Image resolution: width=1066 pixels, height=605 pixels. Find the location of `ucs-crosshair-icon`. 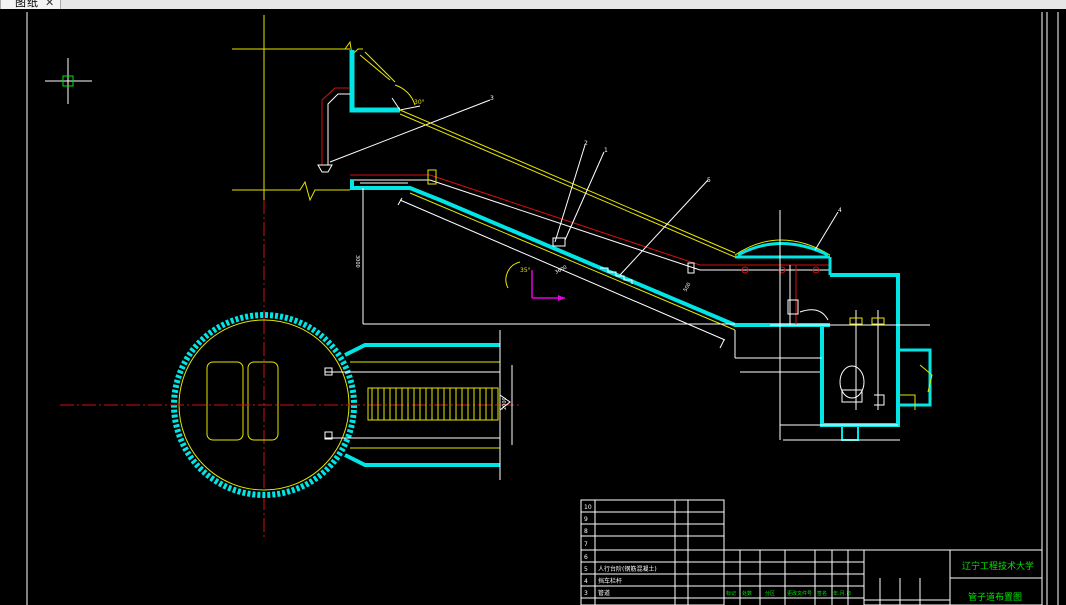

ucs-crosshair-icon is located at coordinates (68, 81).